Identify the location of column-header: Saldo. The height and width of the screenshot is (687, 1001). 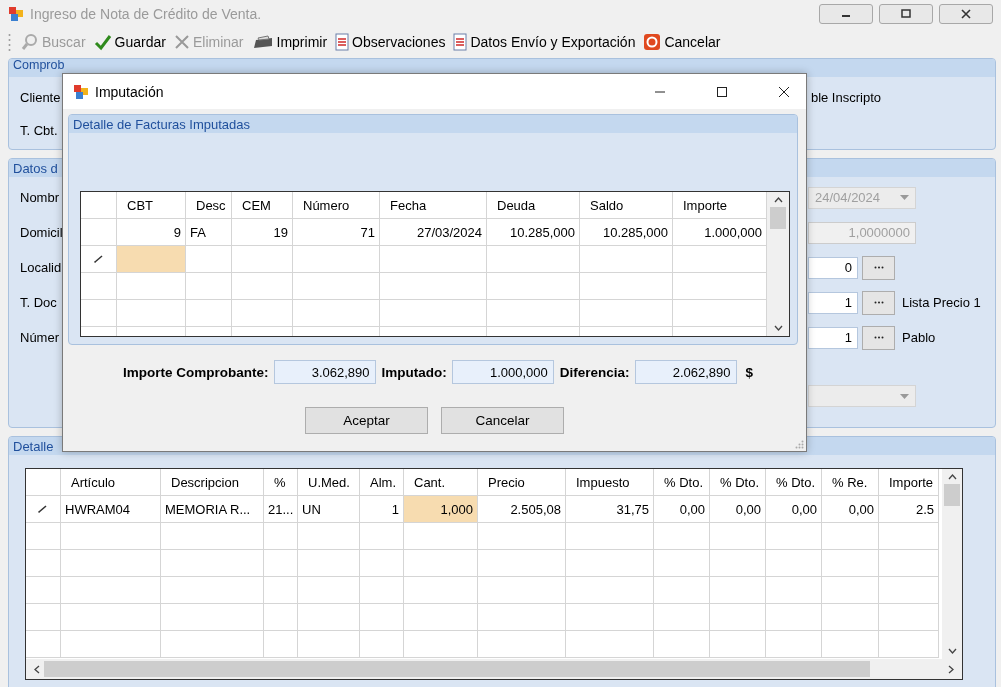
(626, 205).